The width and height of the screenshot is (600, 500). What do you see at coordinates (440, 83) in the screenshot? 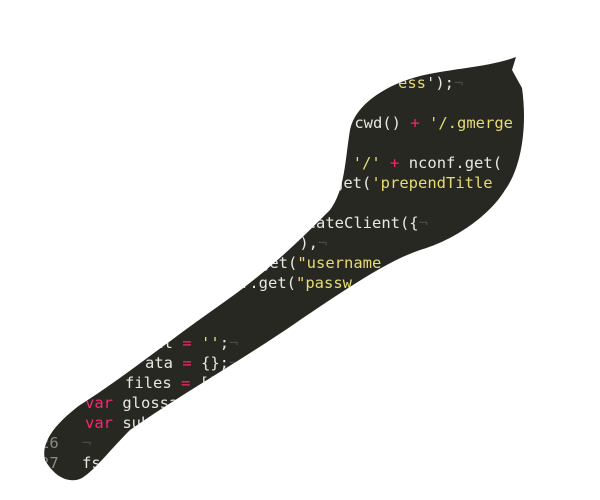
I see `code-token: ');` at bounding box center [440, 83].